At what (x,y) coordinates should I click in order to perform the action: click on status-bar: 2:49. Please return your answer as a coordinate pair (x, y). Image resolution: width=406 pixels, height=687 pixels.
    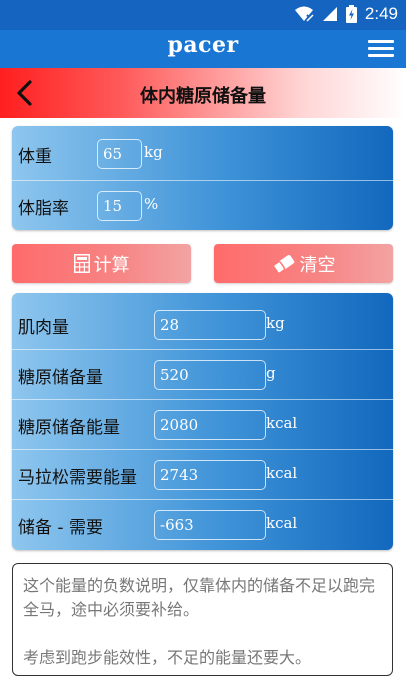
    Looking at the image, I should click on (203, 15).